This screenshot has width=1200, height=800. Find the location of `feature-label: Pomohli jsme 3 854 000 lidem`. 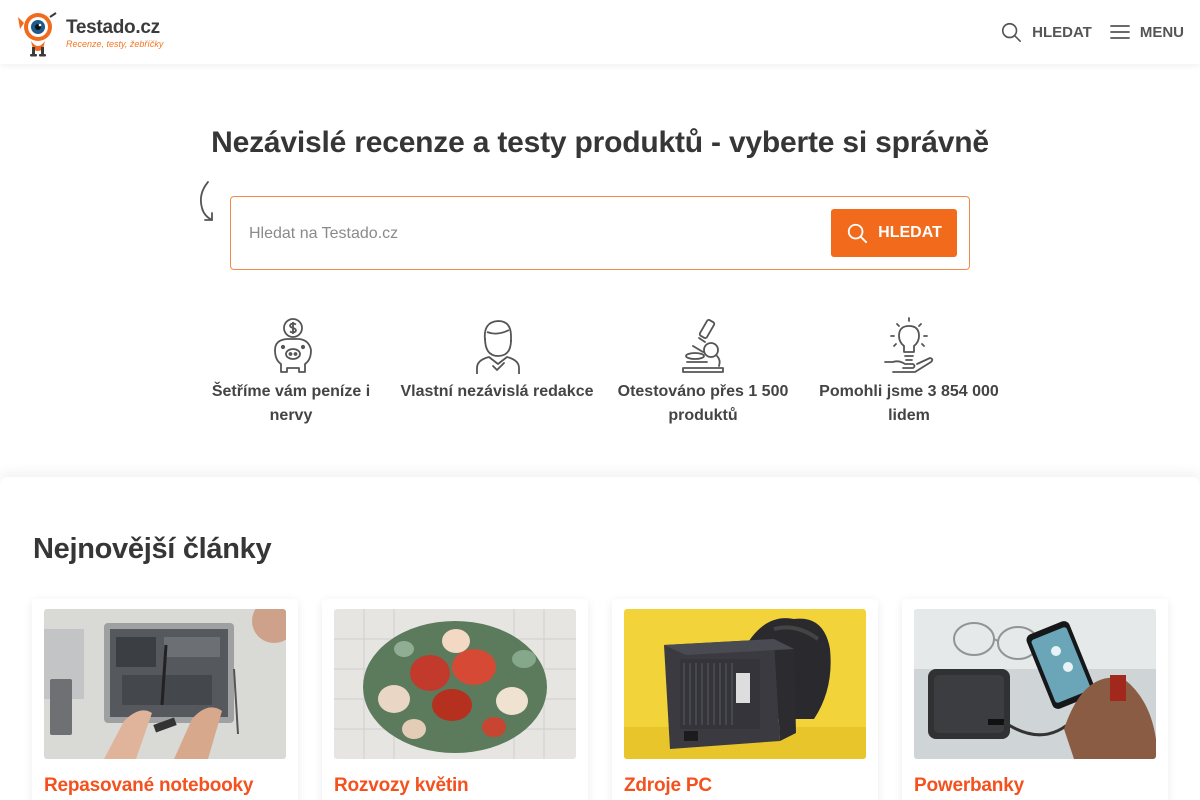

feature-label: Pomohli jsme 3 854 000 lidem is located at coordinates (909, 403).